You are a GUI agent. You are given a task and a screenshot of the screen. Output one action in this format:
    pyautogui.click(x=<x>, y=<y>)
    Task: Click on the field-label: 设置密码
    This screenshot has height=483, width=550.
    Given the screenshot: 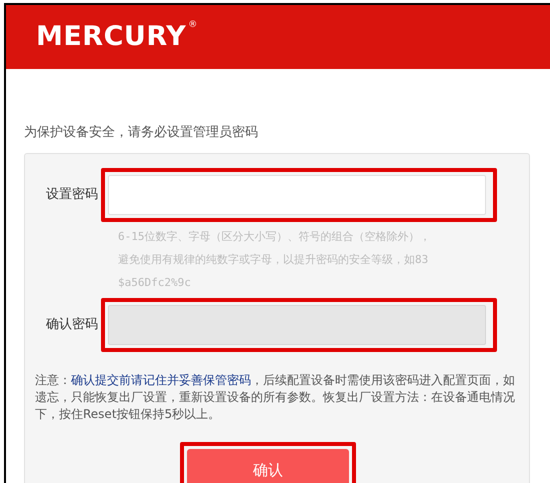 What is the action you would take?
    pyautogui.click(x=72, y=195)
    